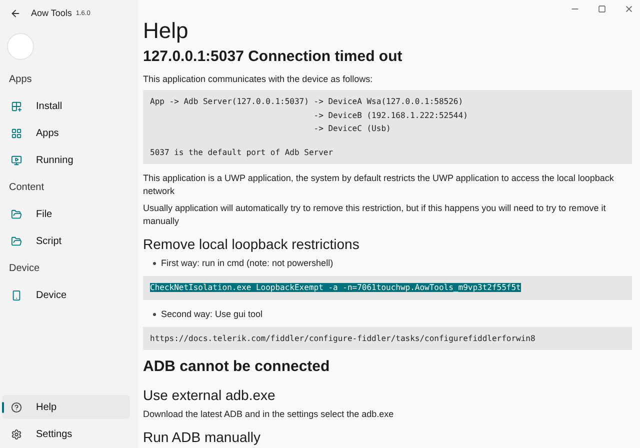  Describe the element at coordinates (51, 13) in the screenshot. I see `app-title: Aow Tools` at that location.